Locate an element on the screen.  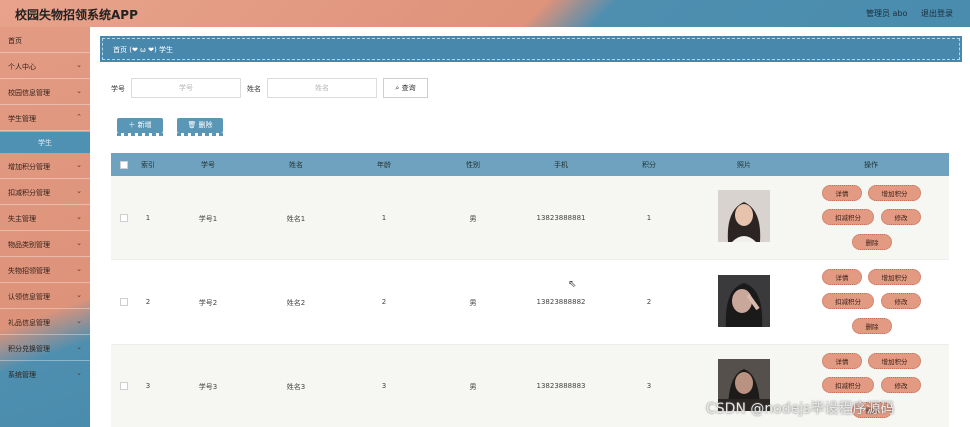
sidebar-item-campus-info: 校园信息管理 ⌄ is located at coordinates (45, 92).